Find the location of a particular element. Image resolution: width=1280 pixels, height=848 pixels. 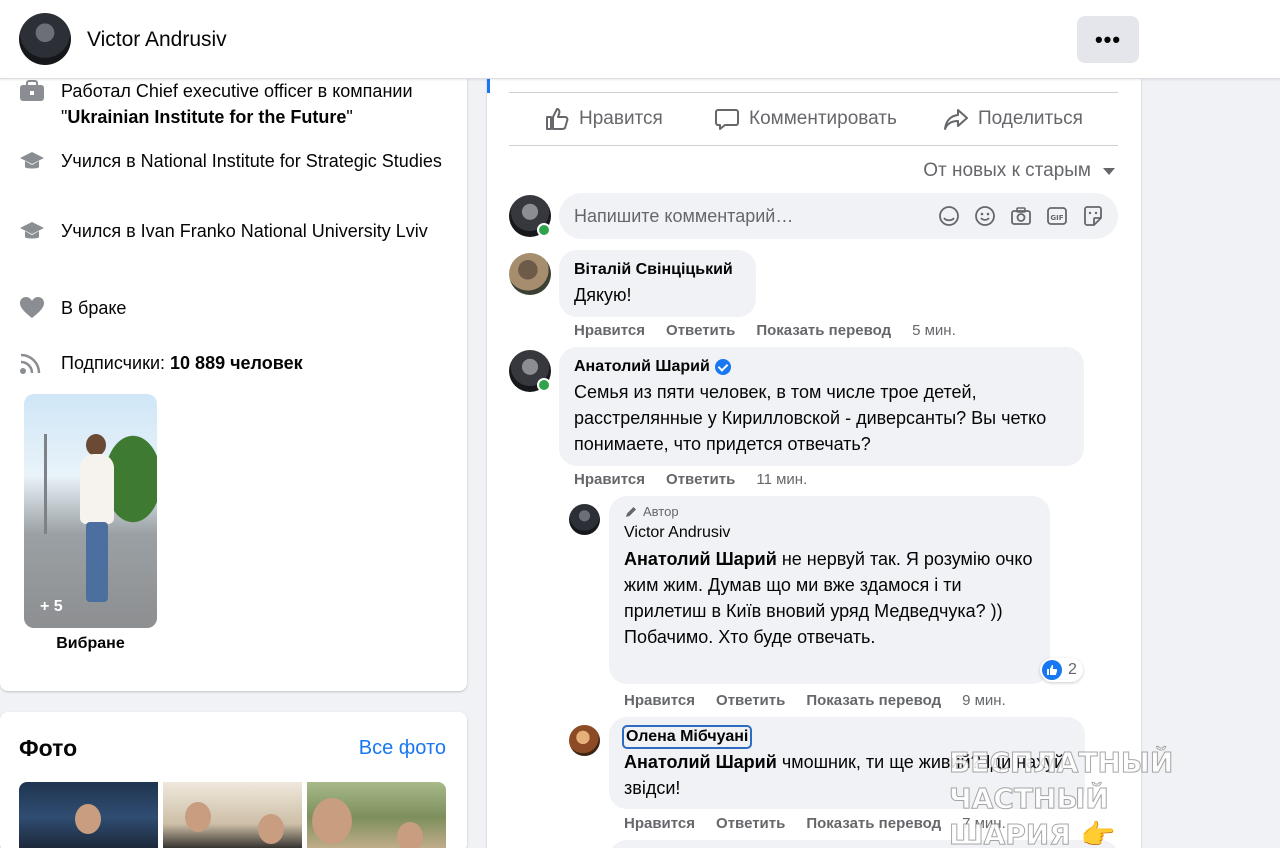

verified-badge-icon is located at coordinates (722, 367).